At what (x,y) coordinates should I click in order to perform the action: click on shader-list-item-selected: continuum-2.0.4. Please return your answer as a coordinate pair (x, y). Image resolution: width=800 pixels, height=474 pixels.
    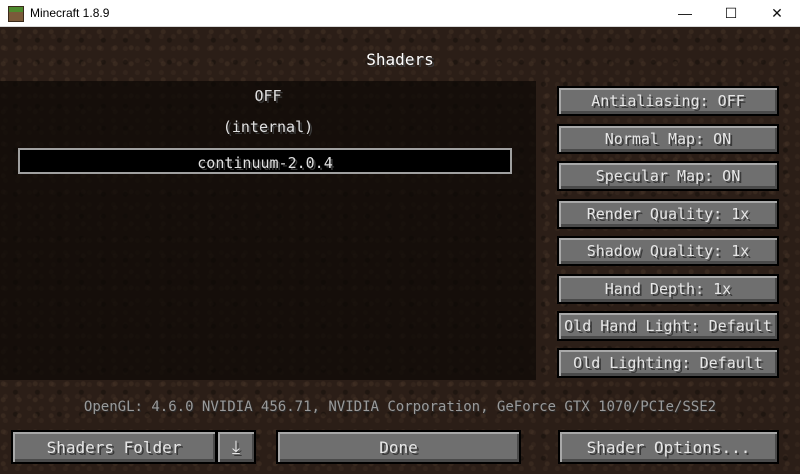
    Looking at the image, I should click on (265, 161).